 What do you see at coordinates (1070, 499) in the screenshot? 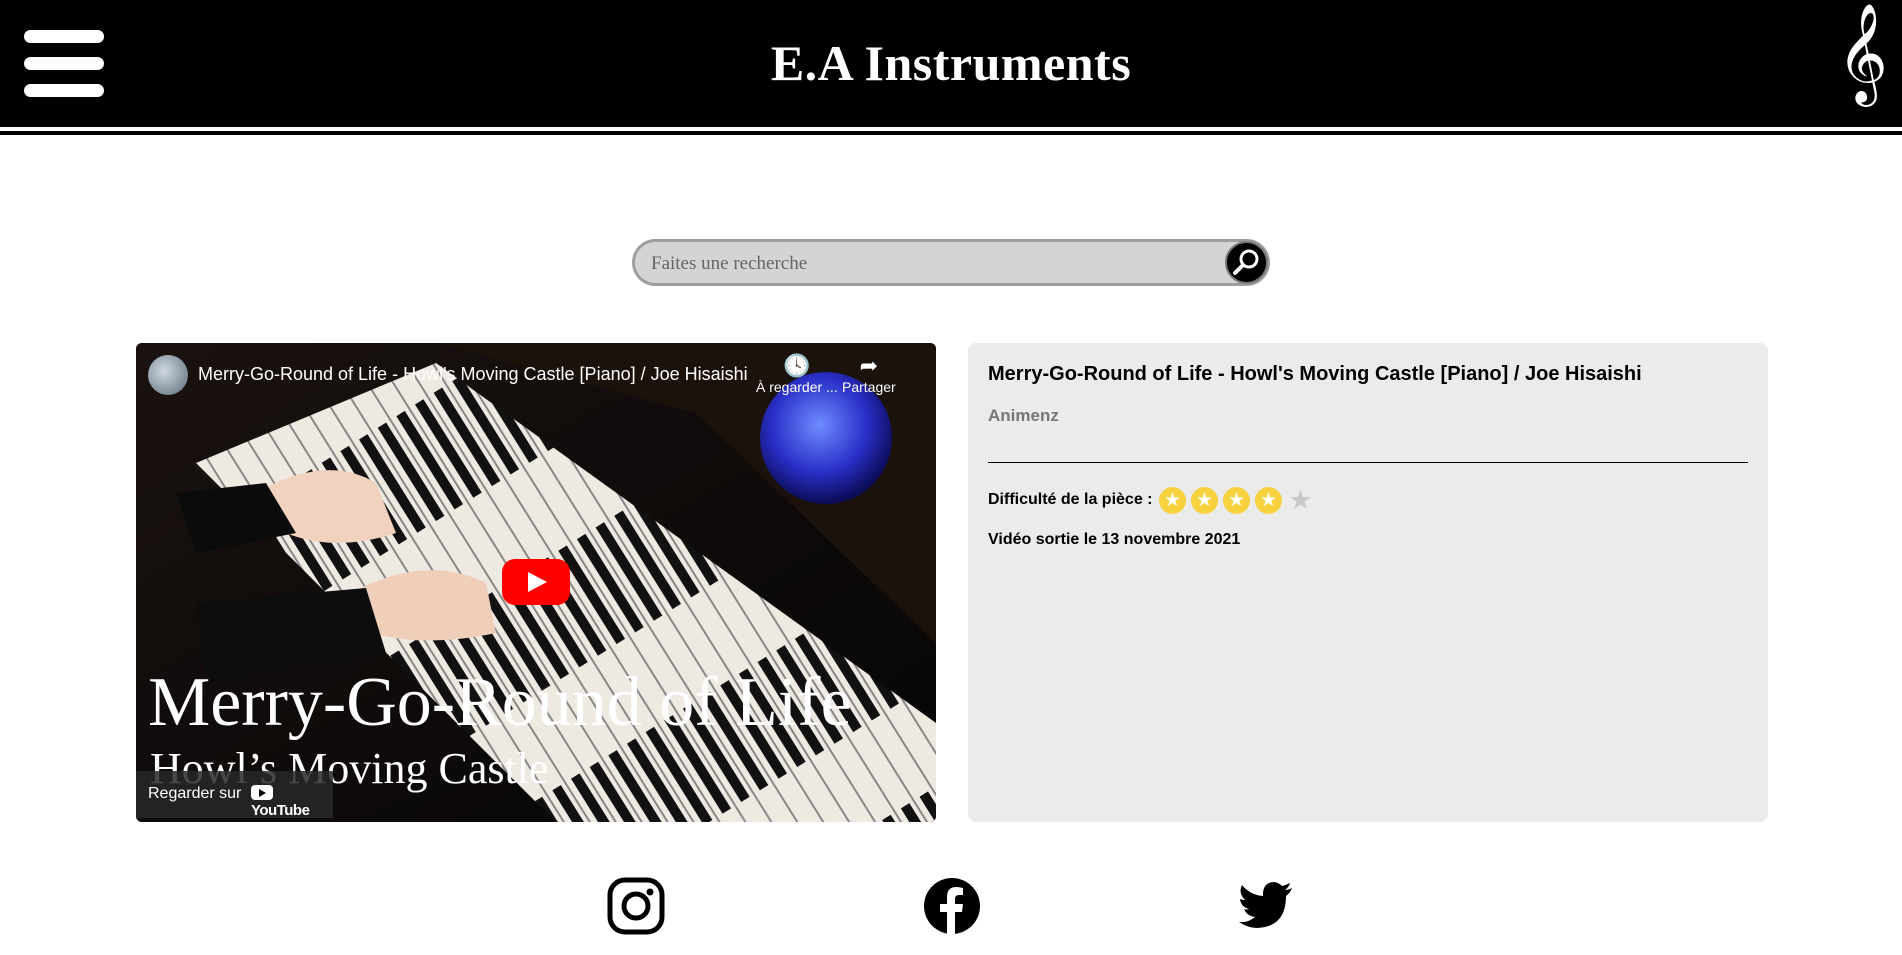
I see `difficulty-label: Difficulté de la pièce :` at bounding box center [1070, 499].